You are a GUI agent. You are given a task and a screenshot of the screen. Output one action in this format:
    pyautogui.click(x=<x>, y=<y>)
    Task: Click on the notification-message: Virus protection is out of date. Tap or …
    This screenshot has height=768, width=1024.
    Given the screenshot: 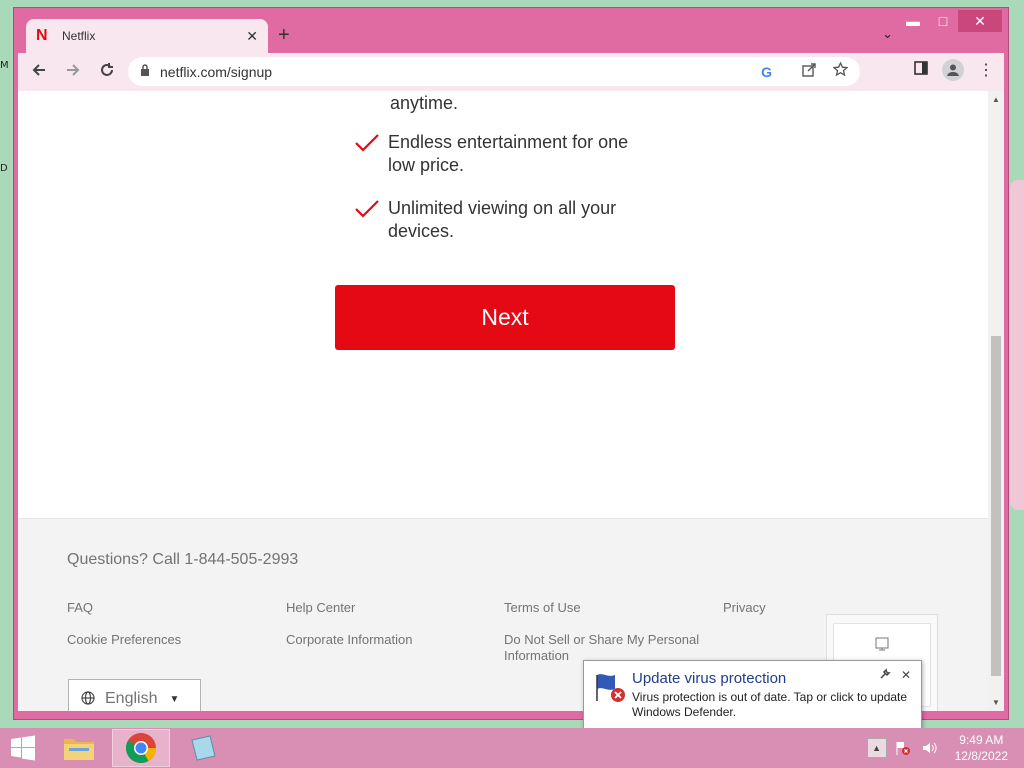 What is the action you would take?
    pyautogui.click(x=770, y=704)
    